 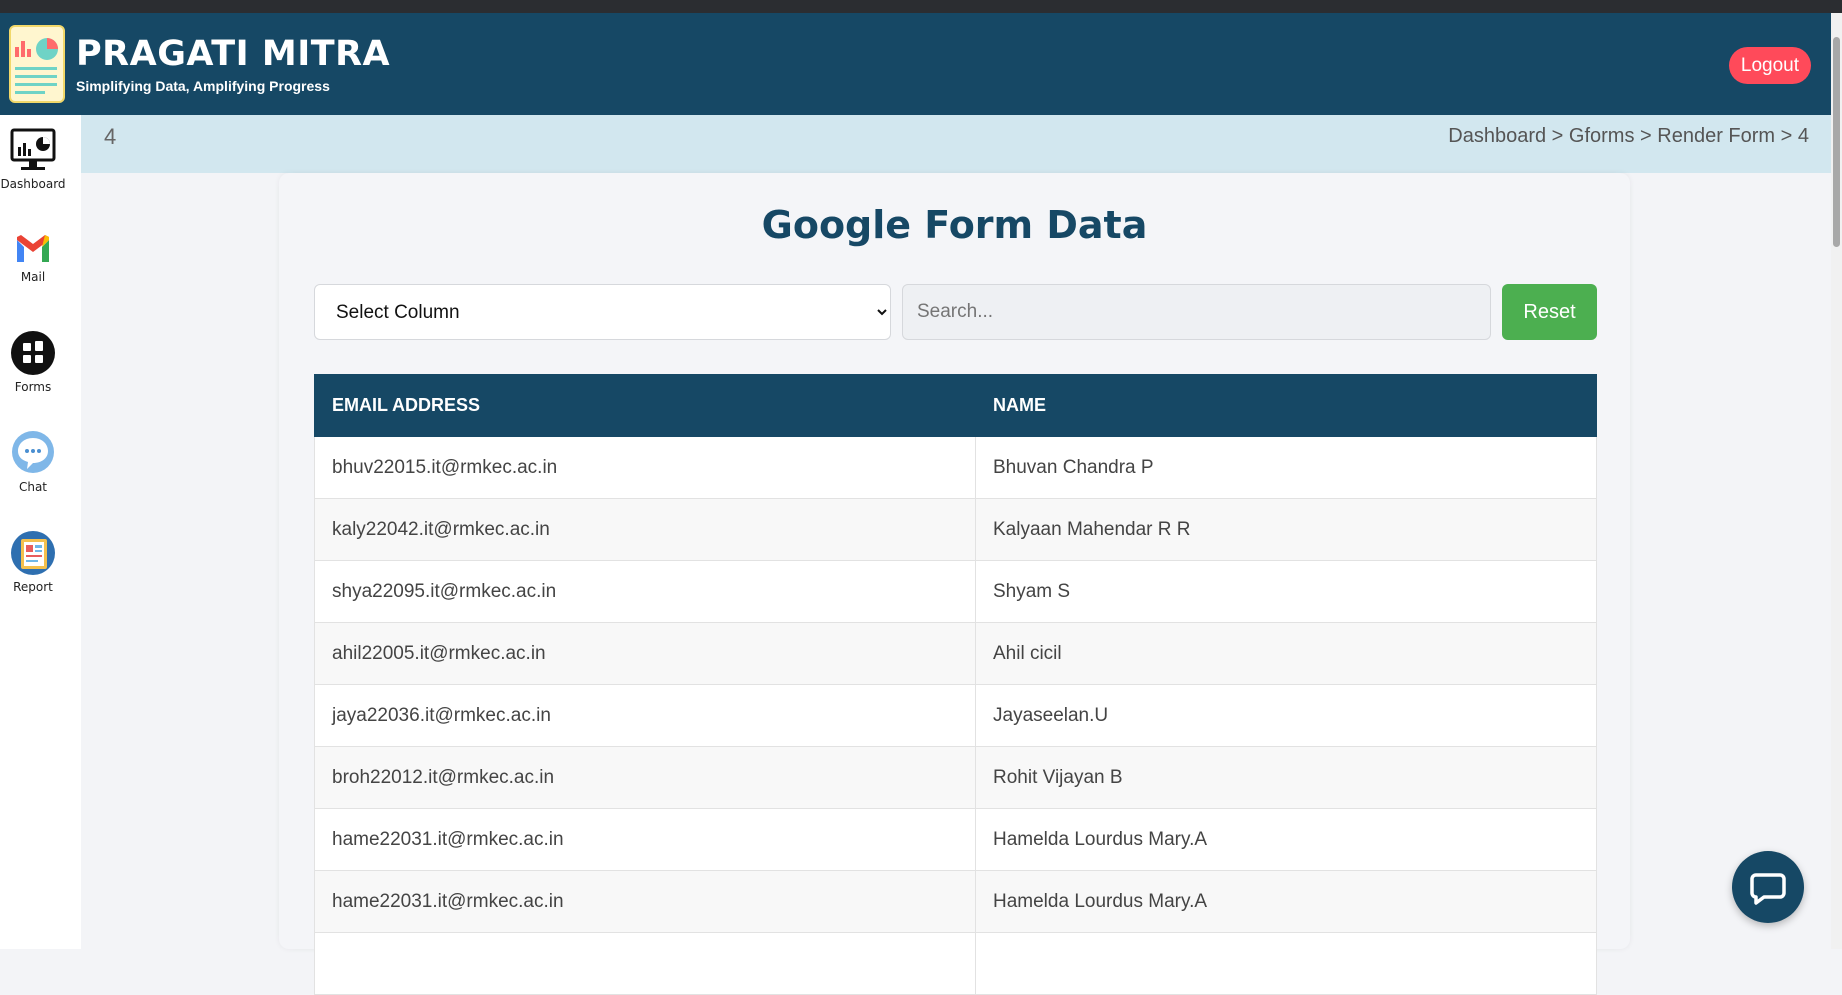 What do you see at coordinates (1286, 467) in the screenshot?
I see `cell-name: Bhuvan Chandra P` at bounding box center [1286, 467].